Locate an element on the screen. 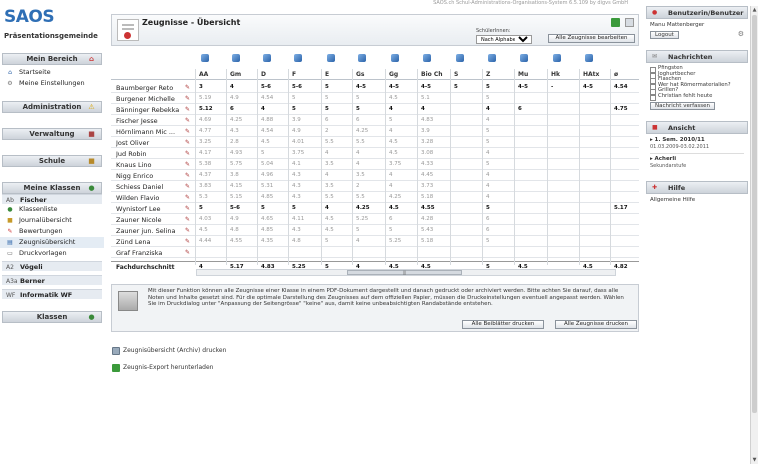 The image size is (758, 464). student-name: Bänninger Rebekka is located at coordinates (149, 110).